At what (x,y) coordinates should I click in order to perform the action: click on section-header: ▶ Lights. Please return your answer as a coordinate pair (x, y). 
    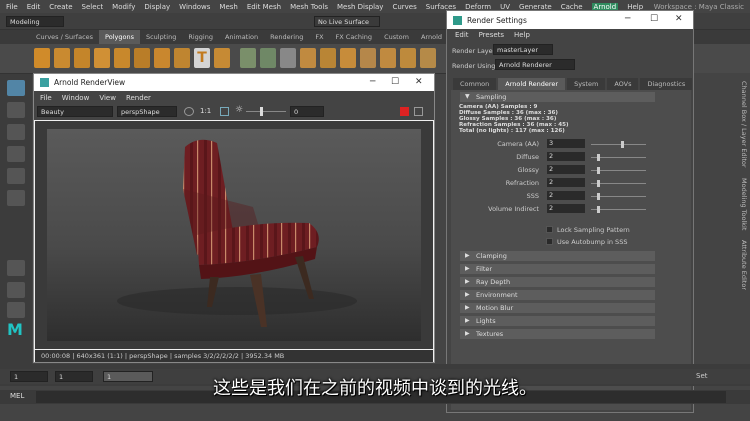
    Looking at the image, I should click on (557, 321).